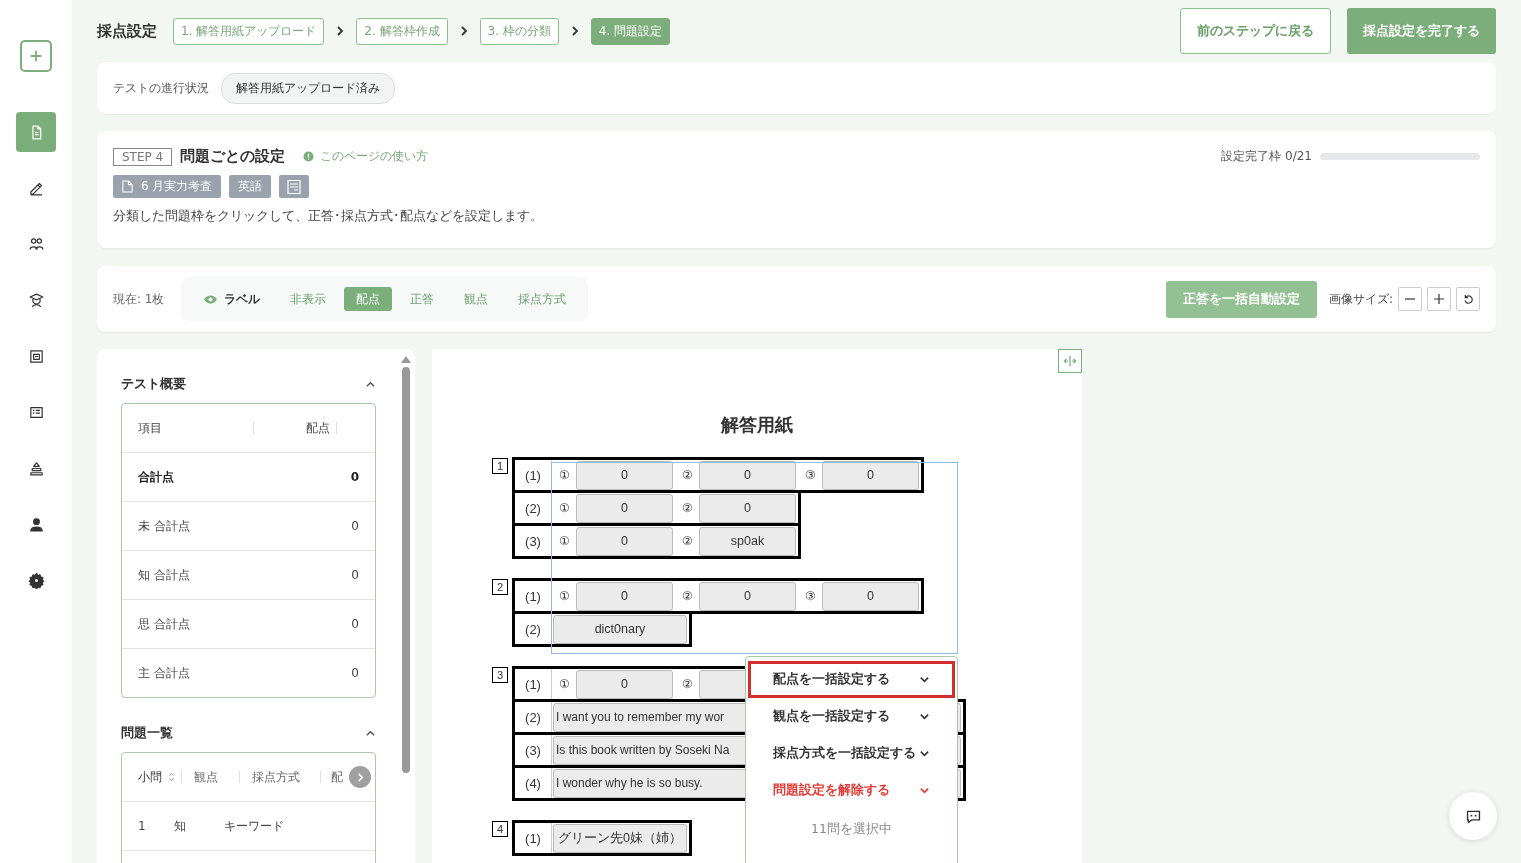 This screenshot has width=1521, height=863. Describe the element at coordinates (1360, 299) in the screenshot. I see `image-size-label: 画像サイズ:` at that location.